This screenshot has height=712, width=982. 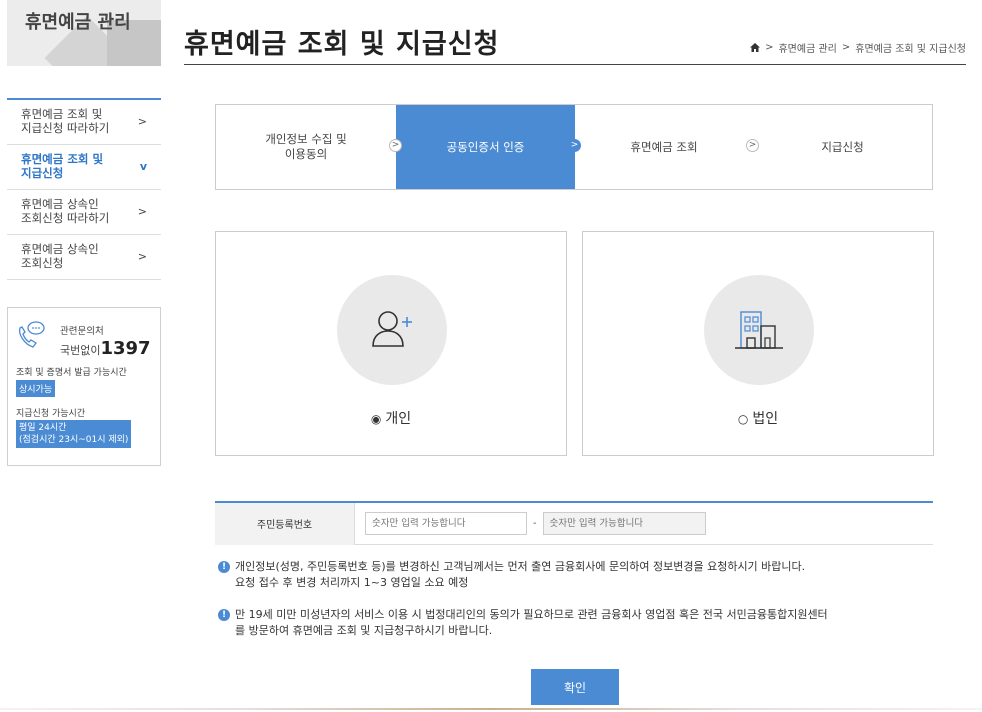 I want to click on contact-number: 국번없이1397, so click(x=105, y=348).